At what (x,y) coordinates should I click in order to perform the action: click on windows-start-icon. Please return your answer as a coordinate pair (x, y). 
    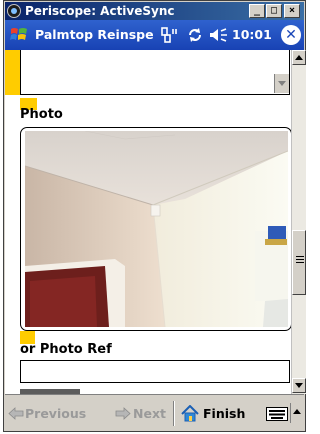
    Looking at the image, I should click on (19, 35).